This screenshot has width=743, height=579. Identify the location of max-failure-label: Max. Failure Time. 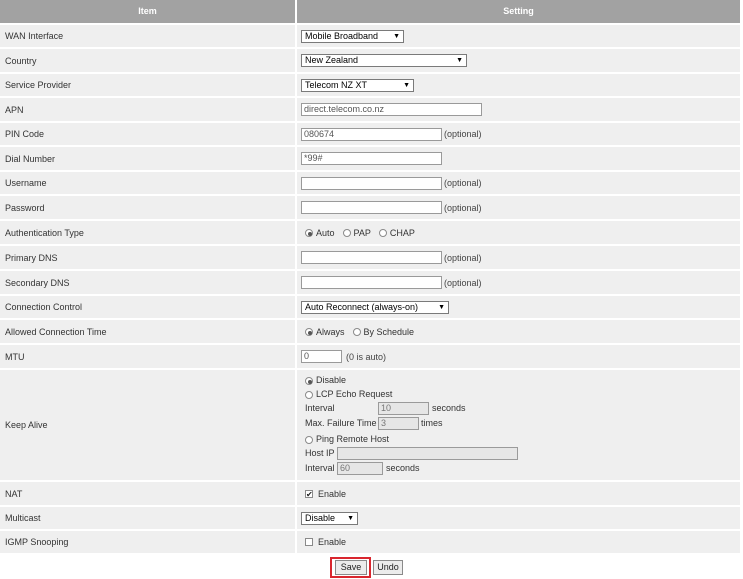
(341, 423).